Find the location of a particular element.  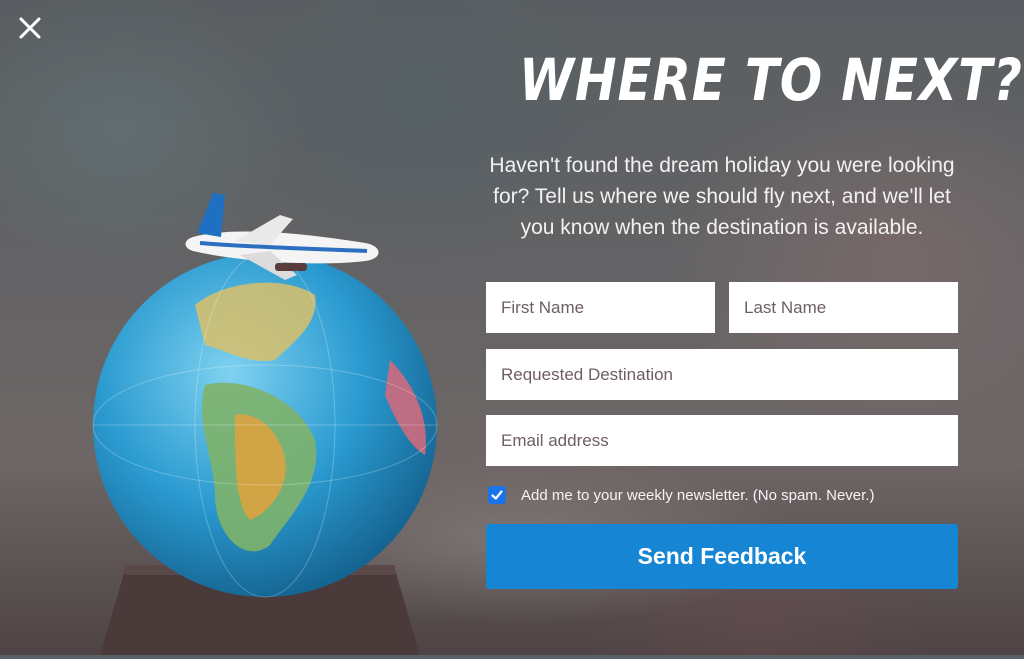

send-feedback-button: Send Feedback is located at coordinates (722, 556).